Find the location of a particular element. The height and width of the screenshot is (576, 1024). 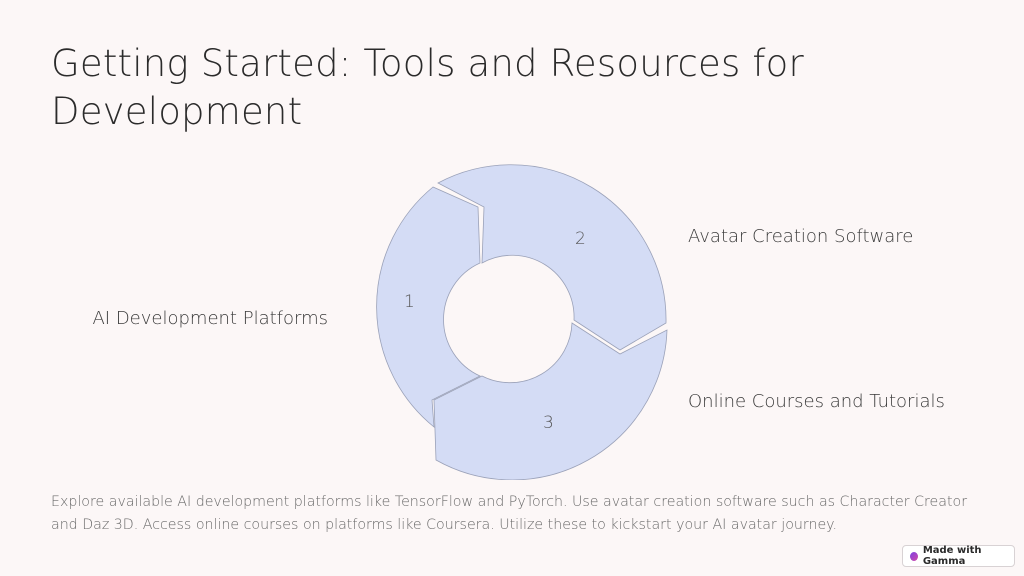

made-with-gamma-badge: Made with Gamma is located at coordinates (958, 556).